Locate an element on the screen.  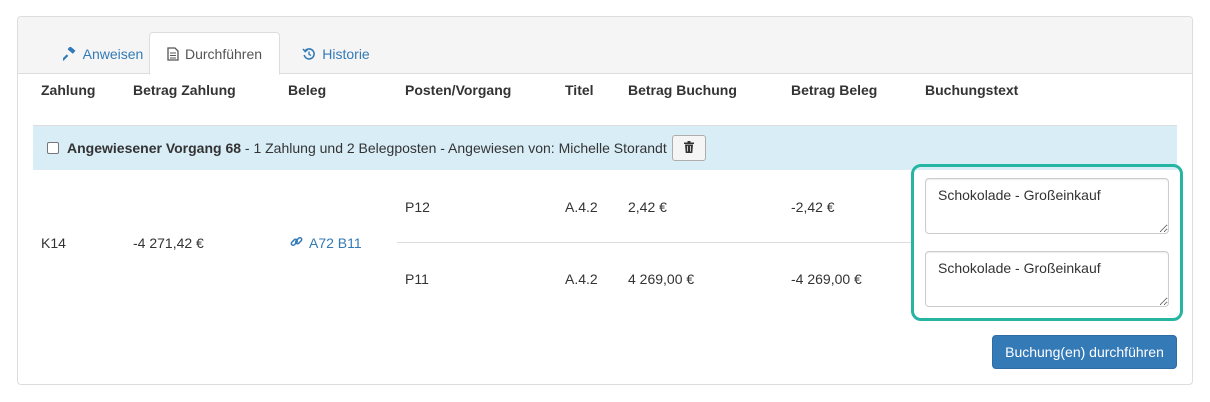
group-checkbox is located at coordinates (53, 148).